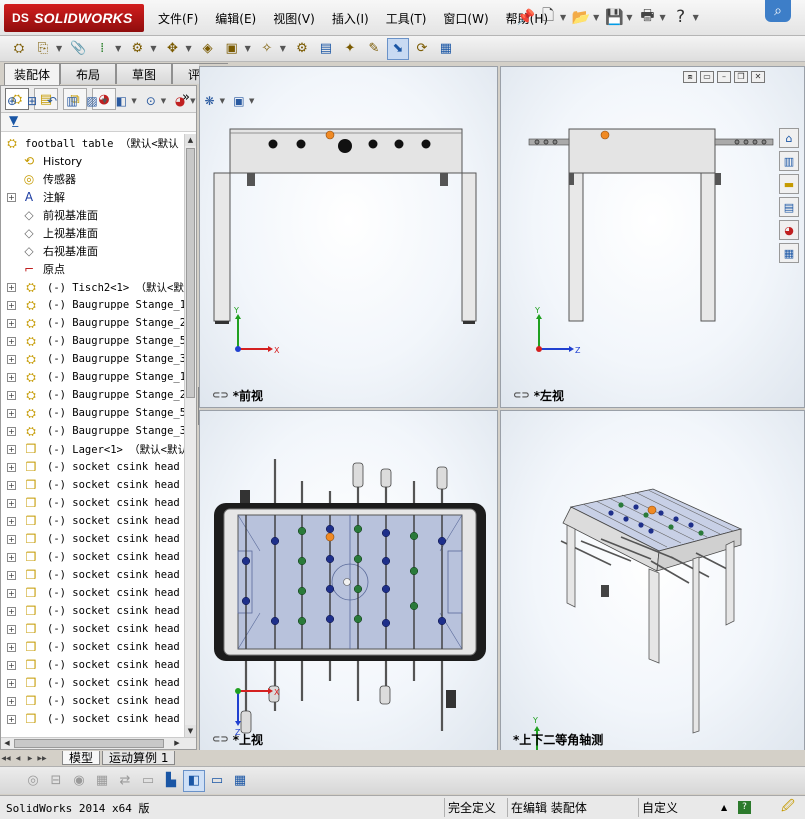  What do you see at coordinates (79, 781) in the screenshot?
I see `motor-icon: ◉` at bounding box center [79, 781].